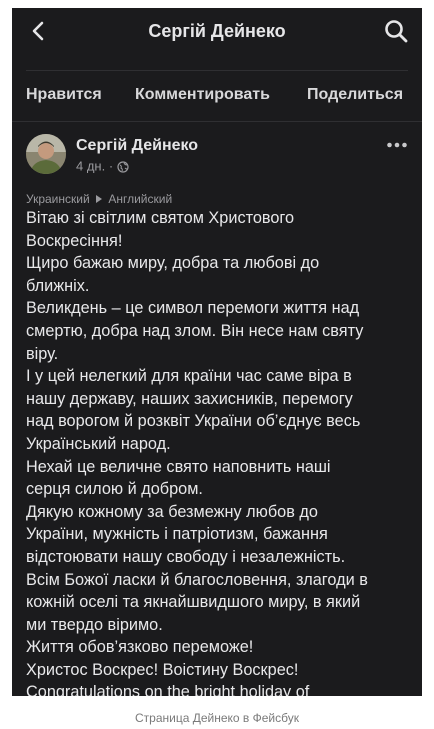  What do you see at coordinates (177, 534) in the screenshot?
I see `post-line: України, мужність і патріотизм, бажання` at bounding box center [177, 534].